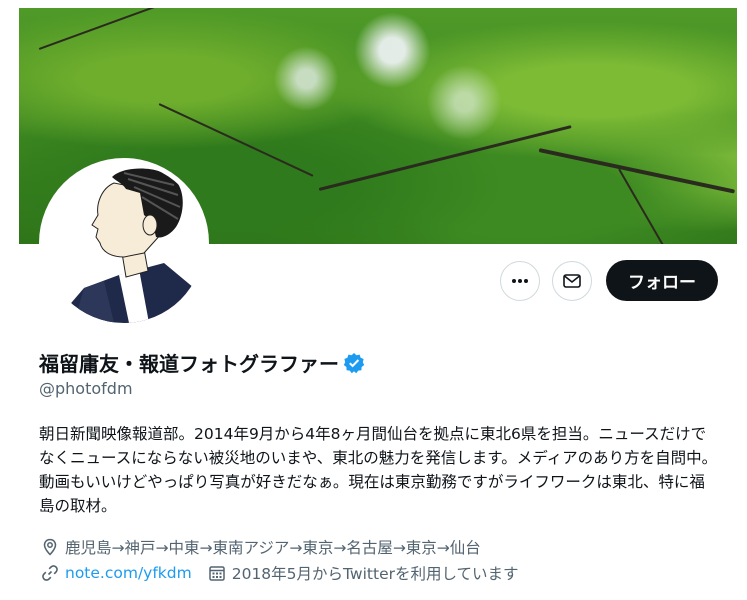 The width and height of the screenshot is (747, 600). I want to click on calendar-icon, so click(217, 573).